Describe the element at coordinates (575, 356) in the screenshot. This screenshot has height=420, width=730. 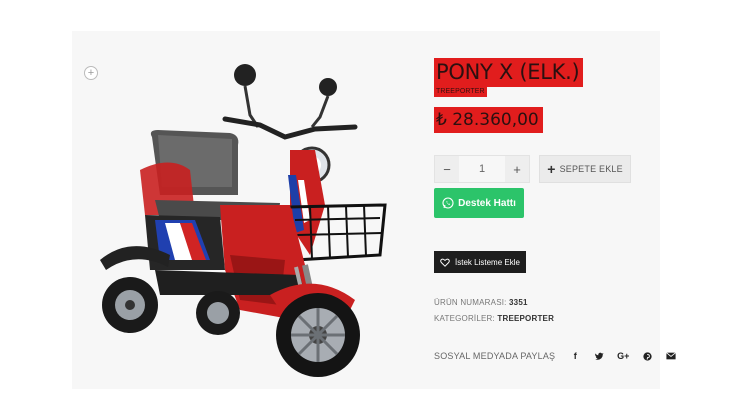
I see `facebook-icon: f` at that location.